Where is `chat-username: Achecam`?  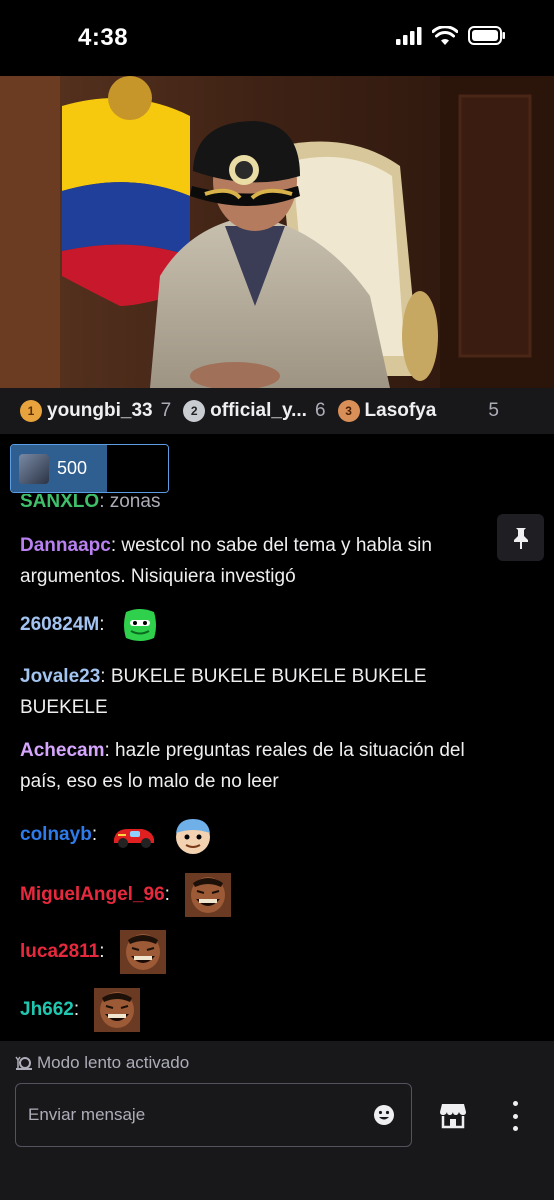 chat-username: Achecam is located at coordinates (62, 750).